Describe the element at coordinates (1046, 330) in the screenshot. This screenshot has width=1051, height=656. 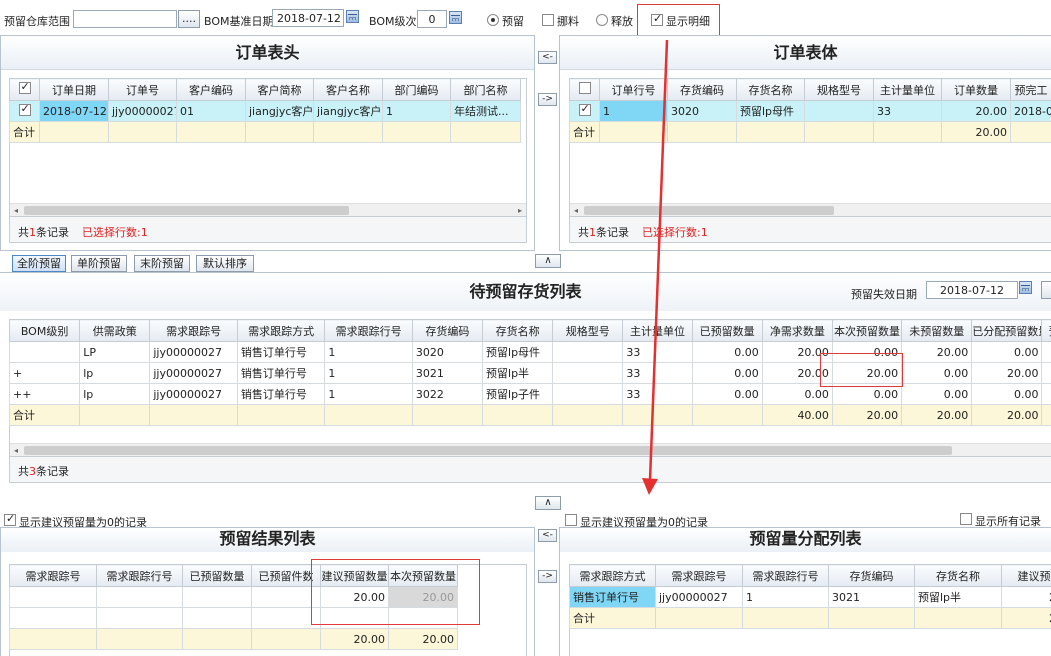
I see `col-header: 预` at that location.